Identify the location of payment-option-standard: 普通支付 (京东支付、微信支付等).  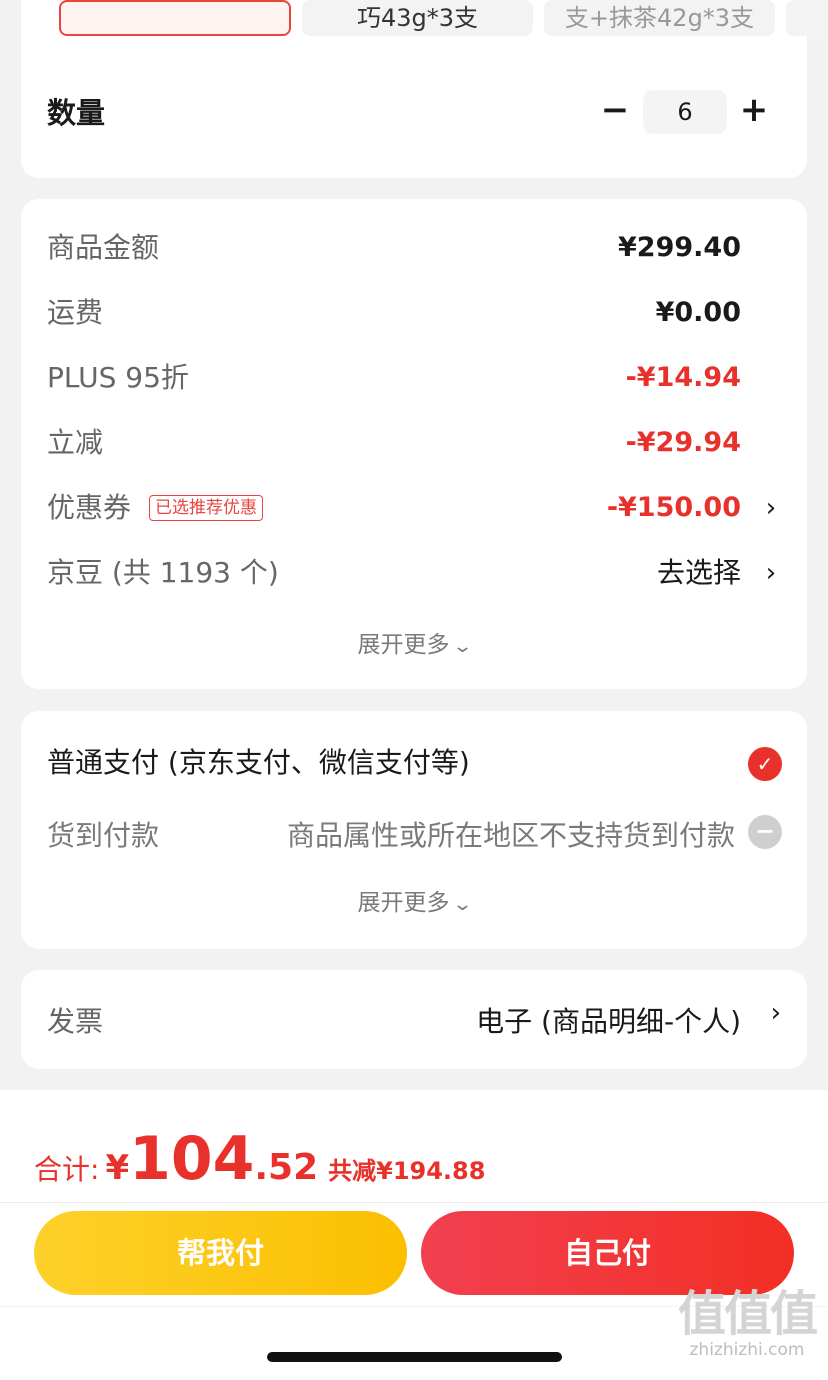
(258, 761).